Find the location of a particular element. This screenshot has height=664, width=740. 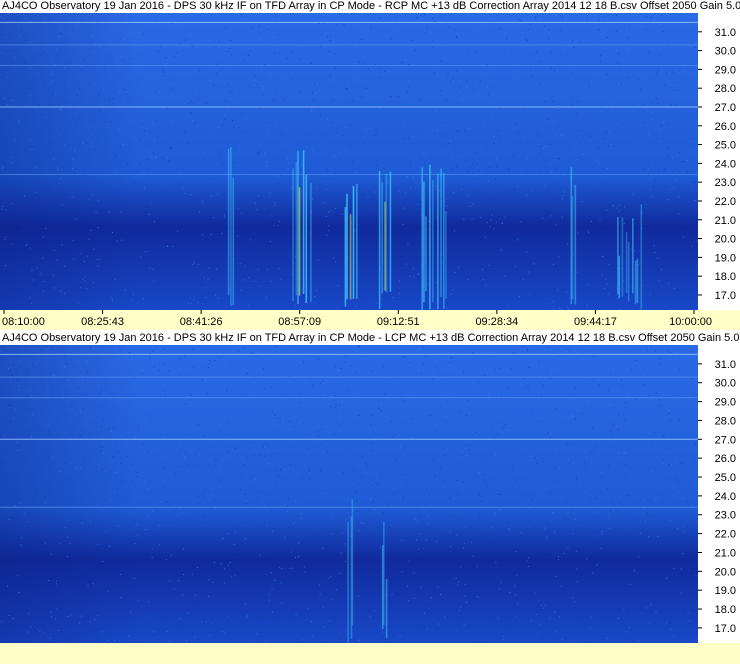

x-tick-label: 08:25:43 is located at coordinates (102, 322).